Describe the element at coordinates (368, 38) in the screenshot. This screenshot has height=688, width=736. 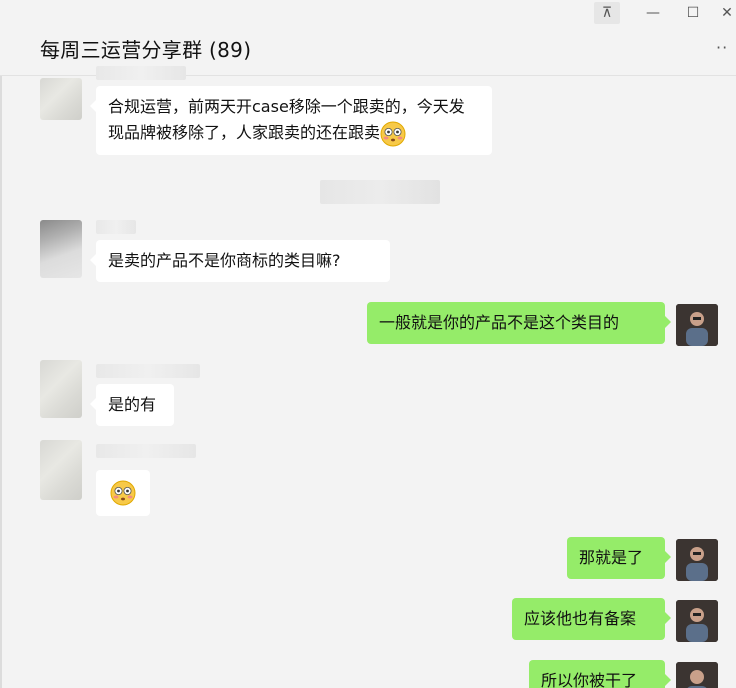
I see `title-bar: 每周三运营分享群 (89) ⊼ — ☐ ✕ ··` at that location.